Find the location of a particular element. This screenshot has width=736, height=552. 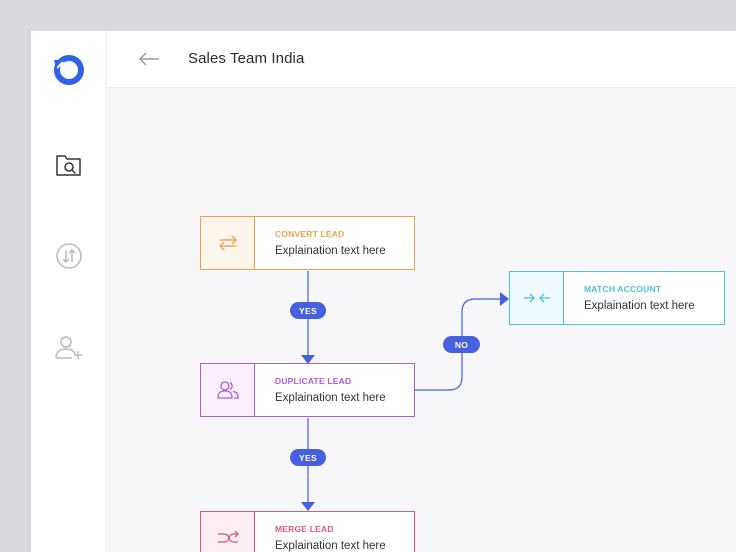

merge-lead-node: MERGE LEAD Explaination text here is located at coordinates (307, 531).